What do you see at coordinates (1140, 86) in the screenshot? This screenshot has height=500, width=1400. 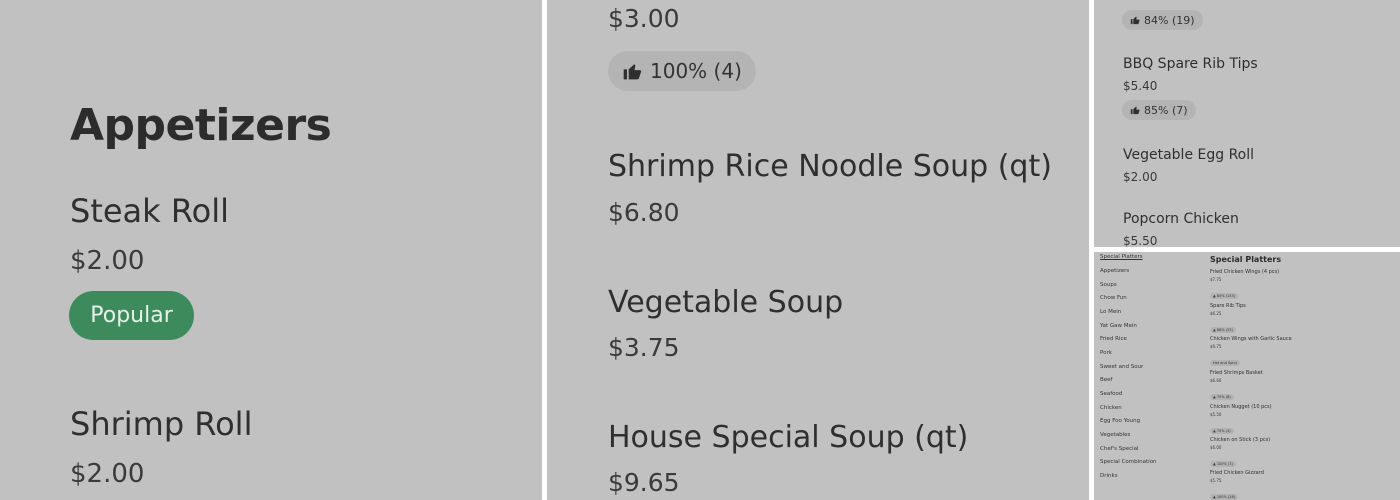 I see `menu-item-price: $5.40` at bounding box center [1140, 86].